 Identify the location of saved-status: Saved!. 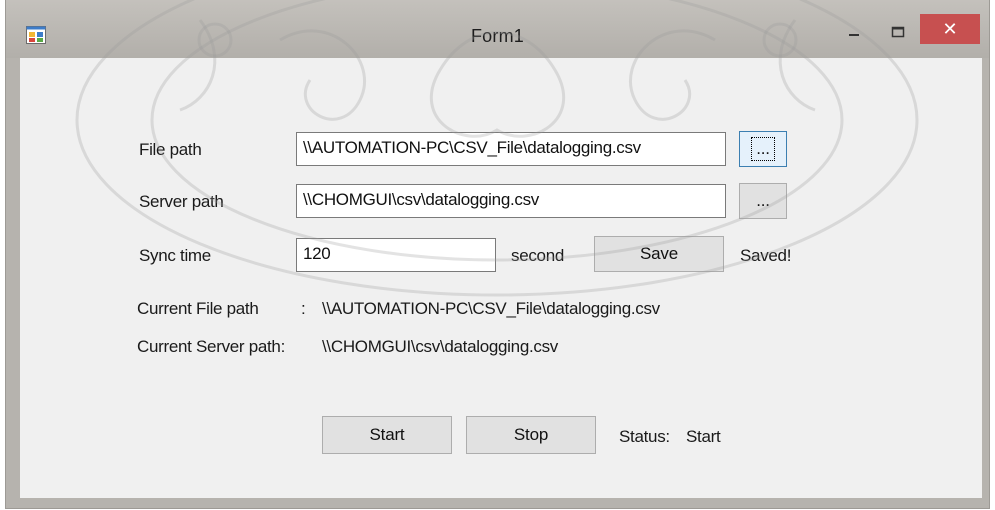
(766, 255).